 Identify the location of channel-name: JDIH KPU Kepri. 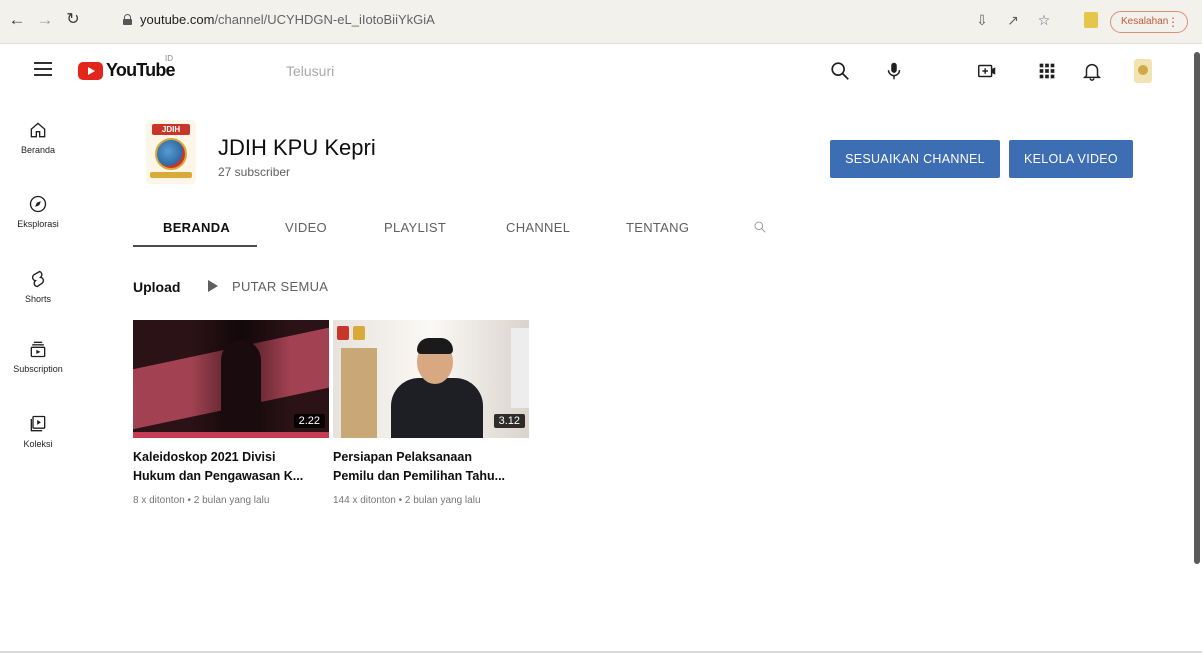
(297, 147).